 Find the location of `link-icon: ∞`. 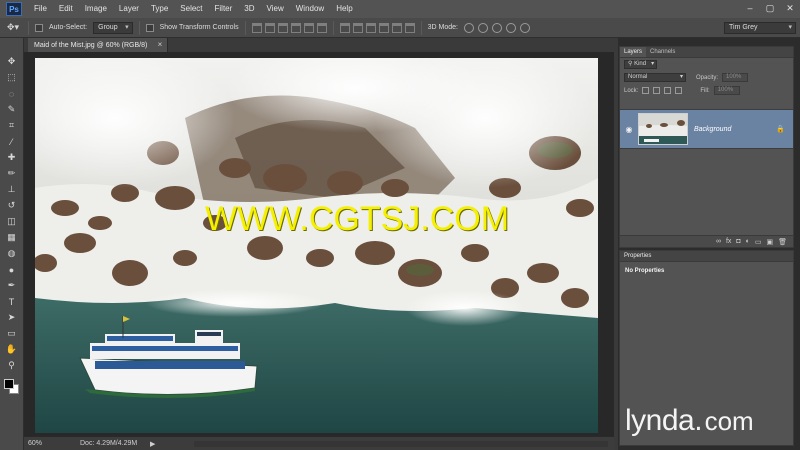

link-icon: ∞ is located at coordinates (718, 241).